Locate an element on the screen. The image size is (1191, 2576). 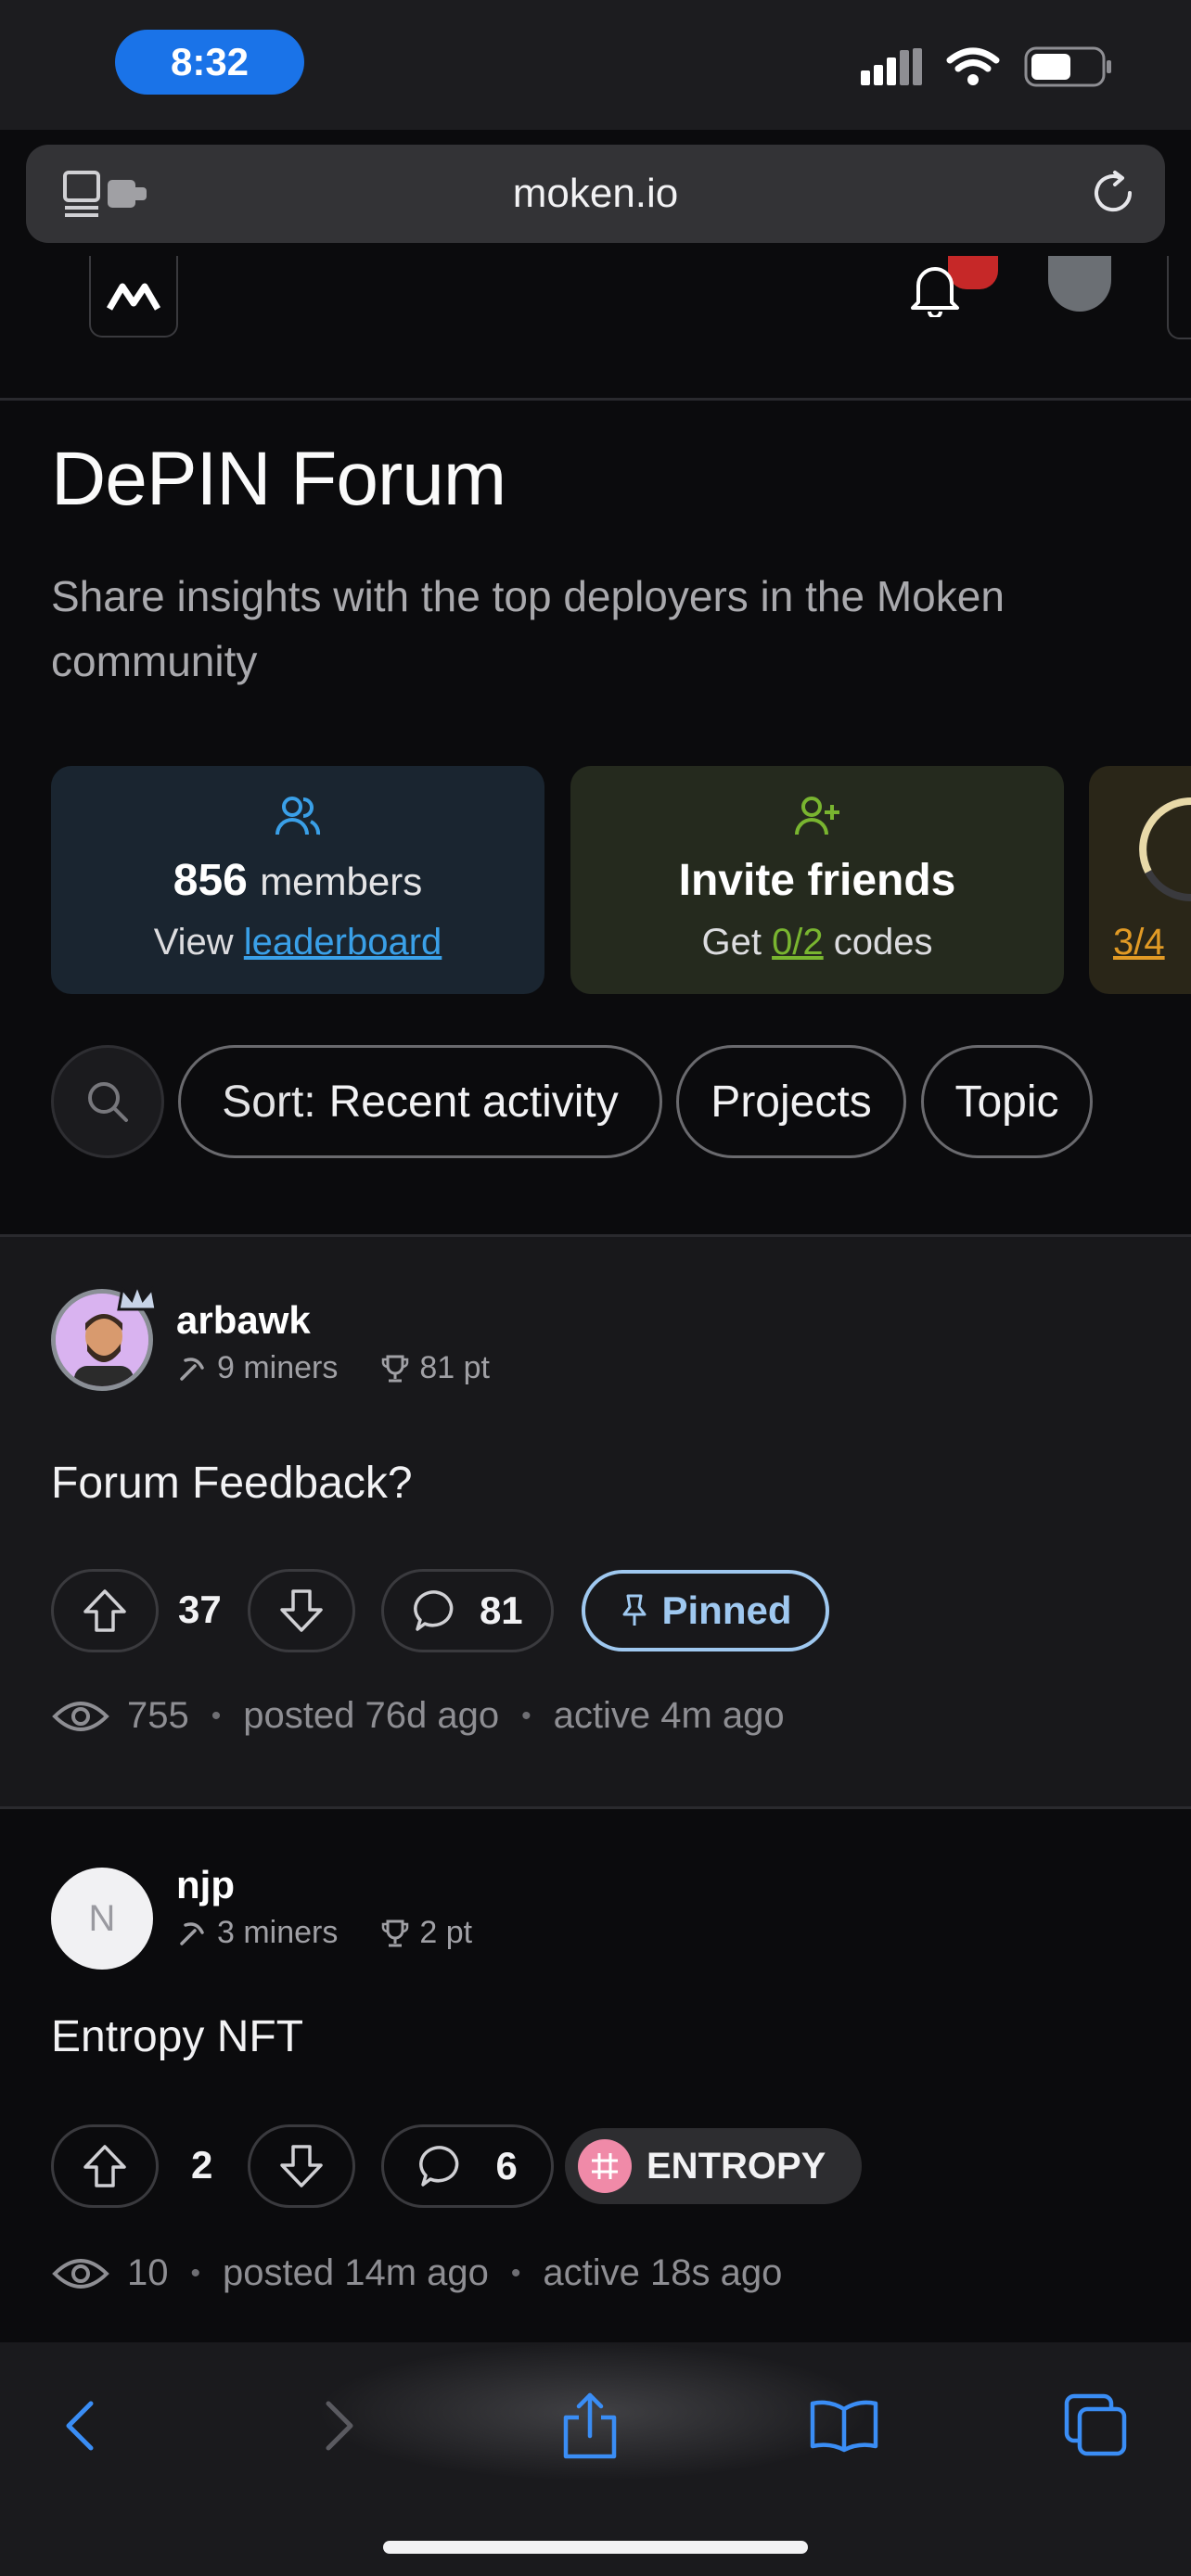
page-title: DePIN Forum is located at coordinates (278, 479).